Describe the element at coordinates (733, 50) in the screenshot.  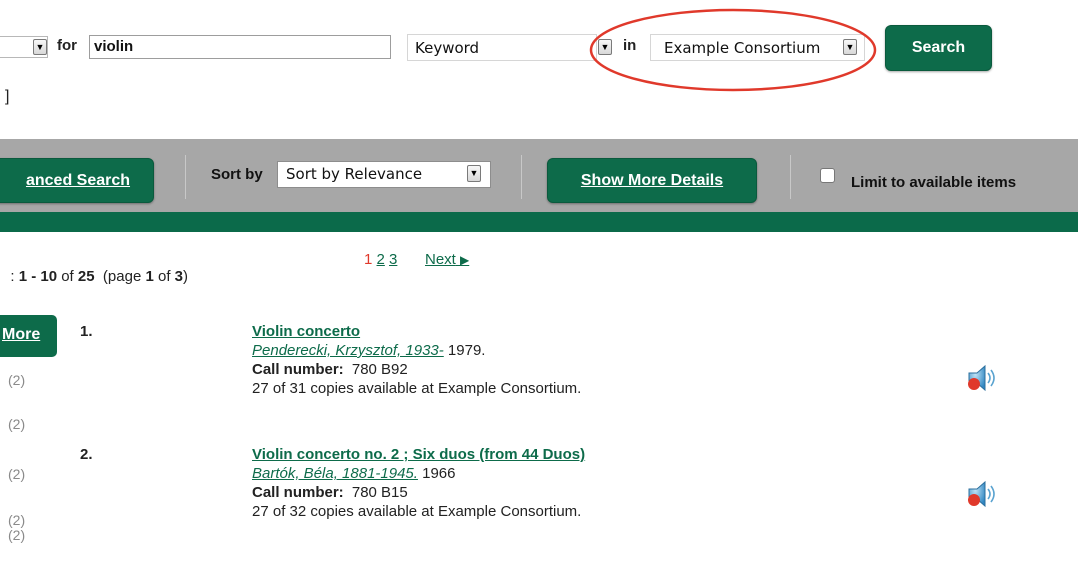
I see `annotation-circle` at that location.